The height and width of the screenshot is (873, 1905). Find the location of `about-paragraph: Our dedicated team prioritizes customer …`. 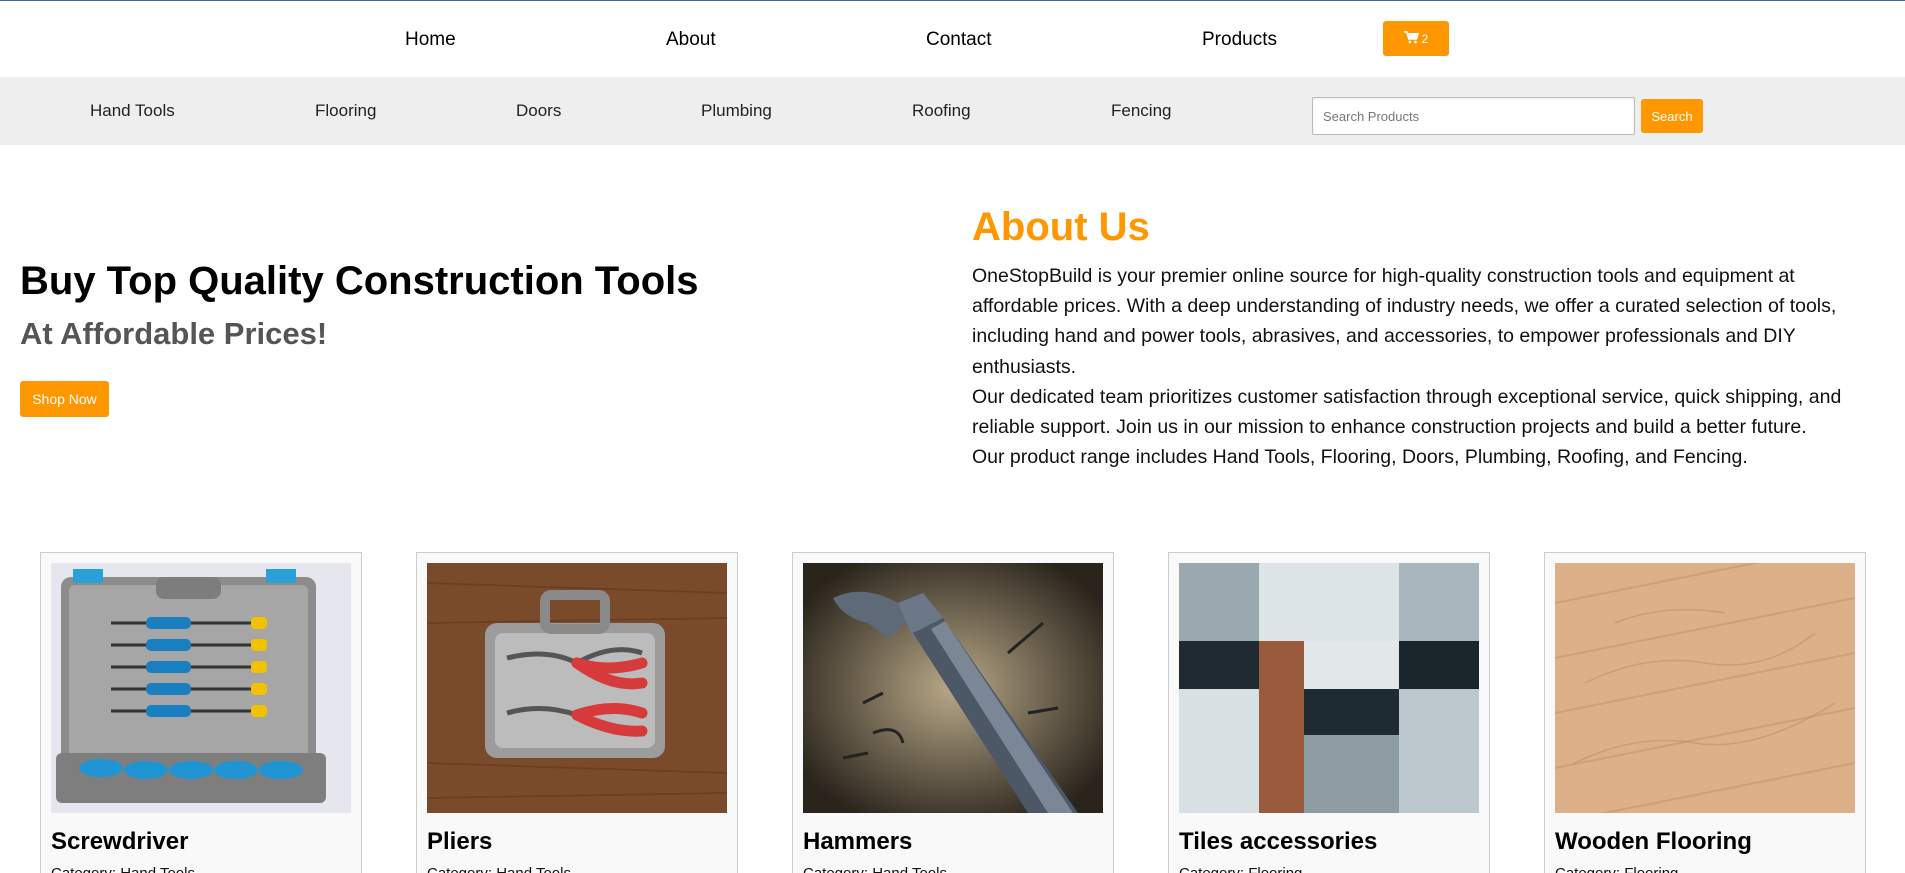

about-paragraph: Our dedicated team prioritizes customer … is located at coordinates (1407, 412).